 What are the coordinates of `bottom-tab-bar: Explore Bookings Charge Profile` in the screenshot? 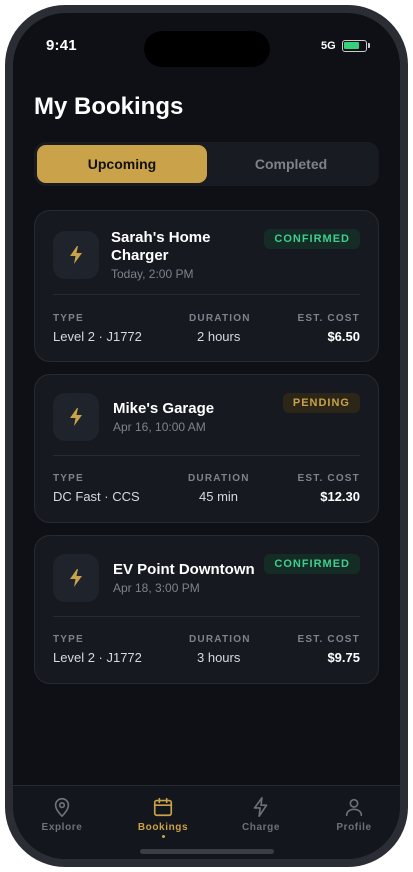 It's located at (206, 822).